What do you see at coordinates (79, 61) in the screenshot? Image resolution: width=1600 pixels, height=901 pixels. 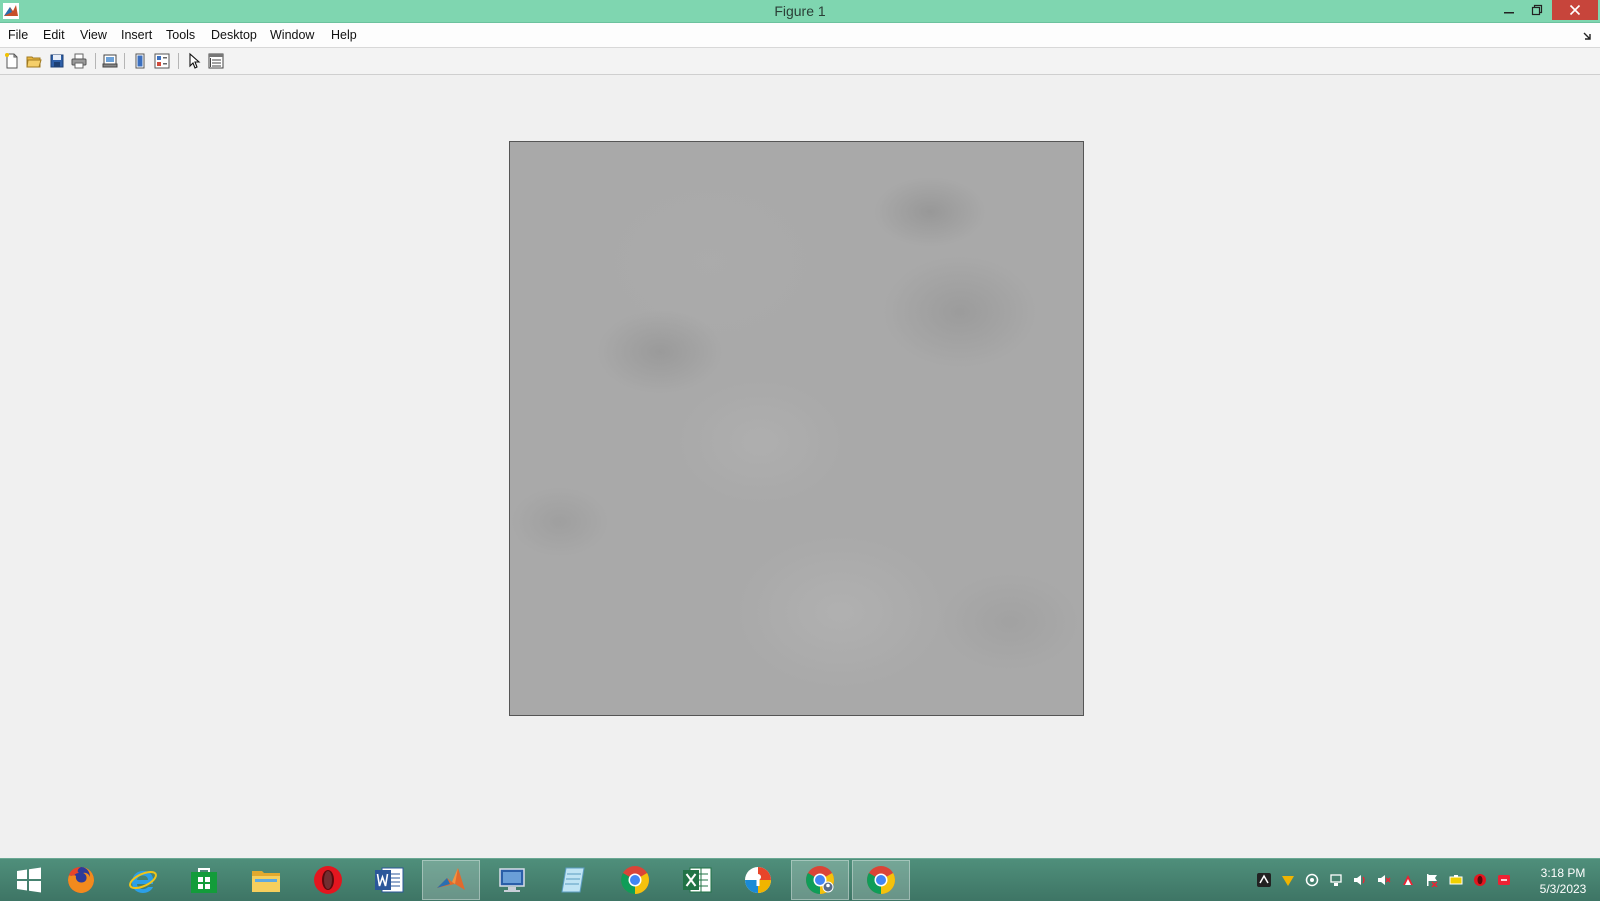 I see `print-figure-icon` at bounding box center [79, 61].